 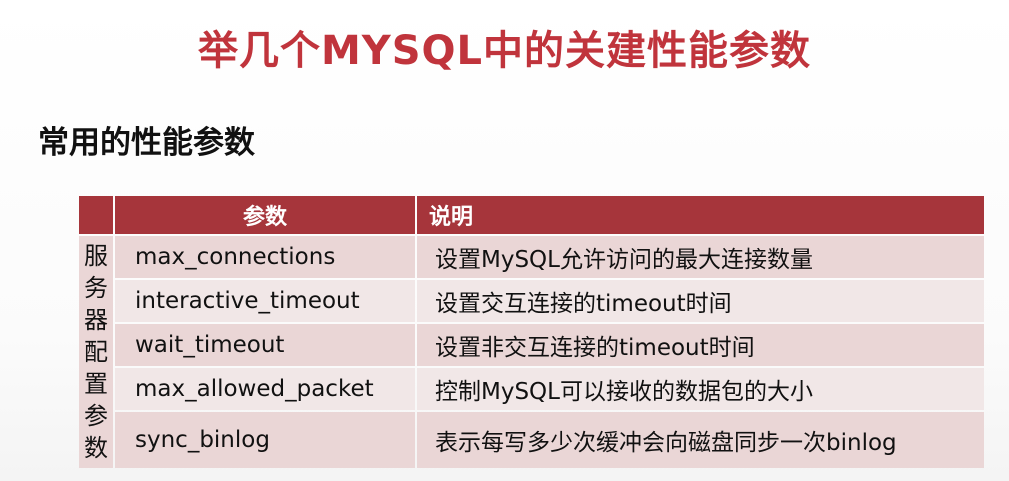 What do you see at coordinates (265, 345) in the screenshot?
I see `parameter-name: wait_timeout` at bounding box center [265, 345].